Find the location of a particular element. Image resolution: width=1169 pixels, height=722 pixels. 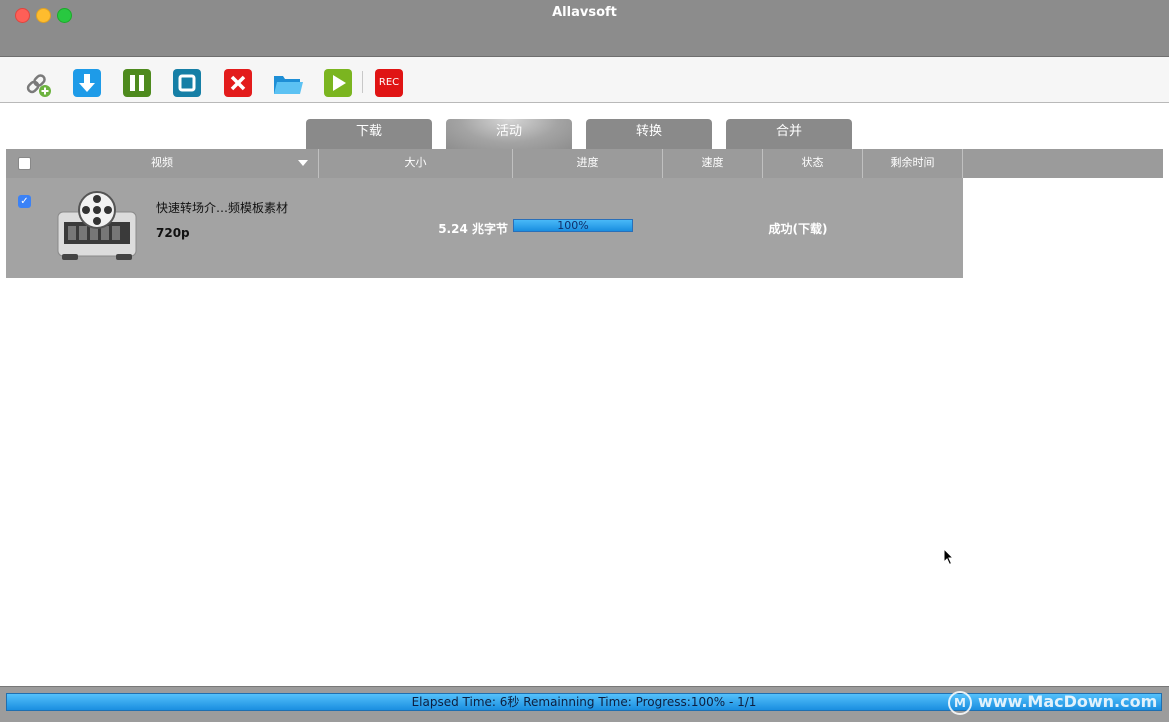

tab-active: 活动 is located at coordinates (509, 134).